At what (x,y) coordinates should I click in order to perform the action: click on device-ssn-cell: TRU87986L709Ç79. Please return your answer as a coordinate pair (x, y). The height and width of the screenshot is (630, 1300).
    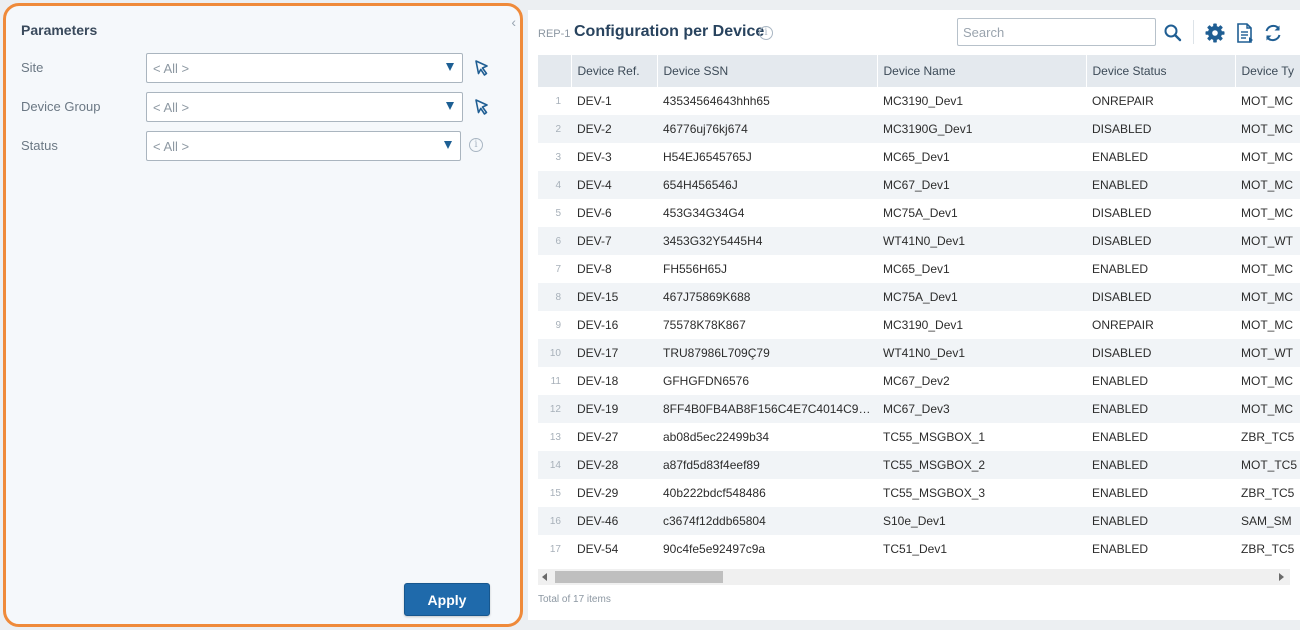
    Looking at the image, I should click on (767, 353).